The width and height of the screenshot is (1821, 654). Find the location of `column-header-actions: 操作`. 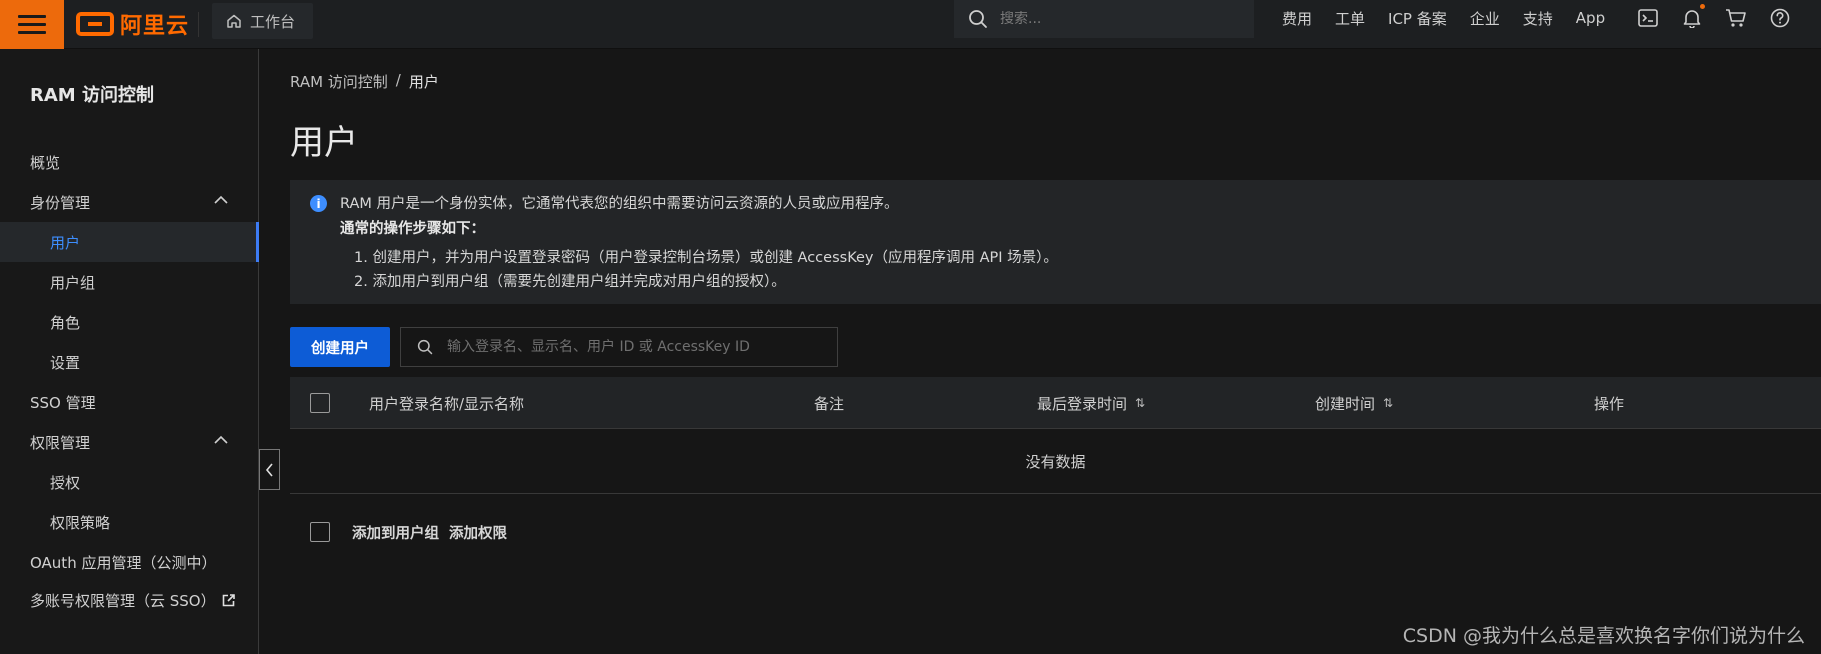

column-header-actions: 操作 is located at coordinates (1609, 403).